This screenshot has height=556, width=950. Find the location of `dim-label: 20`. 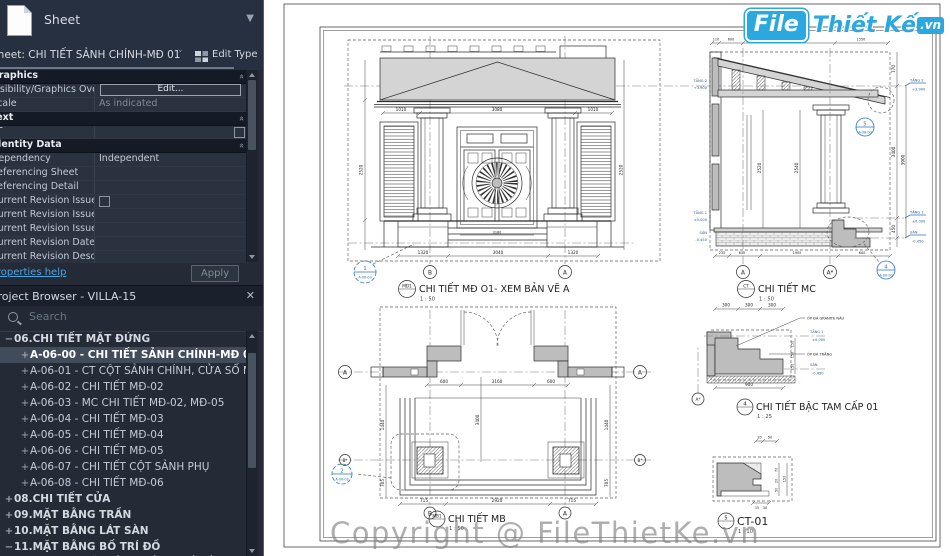

dim-label: 20 is located at coordinates (777, 481).